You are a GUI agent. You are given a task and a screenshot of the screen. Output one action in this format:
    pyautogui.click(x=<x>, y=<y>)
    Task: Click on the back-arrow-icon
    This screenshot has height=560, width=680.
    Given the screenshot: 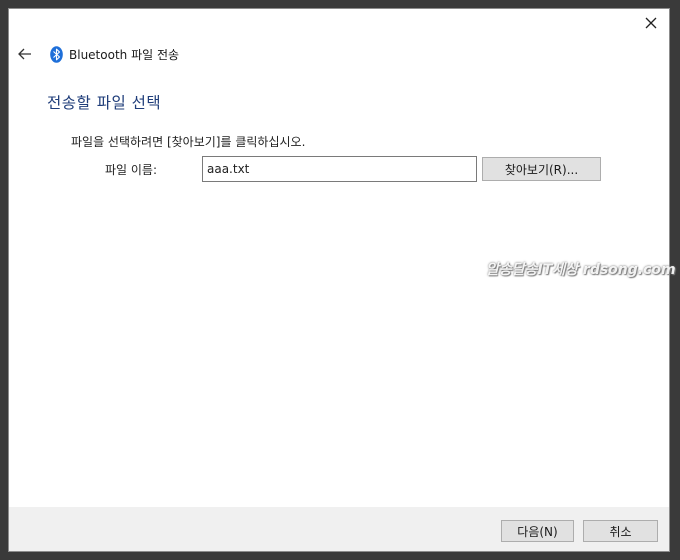 What is the action you would take?
    pyautogui.click(x=24, y=54)
    